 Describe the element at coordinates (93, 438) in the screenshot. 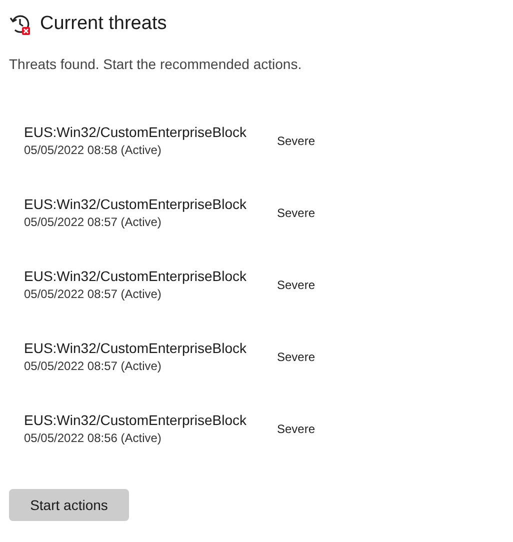

I see `threat-date: 05/05/2022 08:56 (Active)` at that location.